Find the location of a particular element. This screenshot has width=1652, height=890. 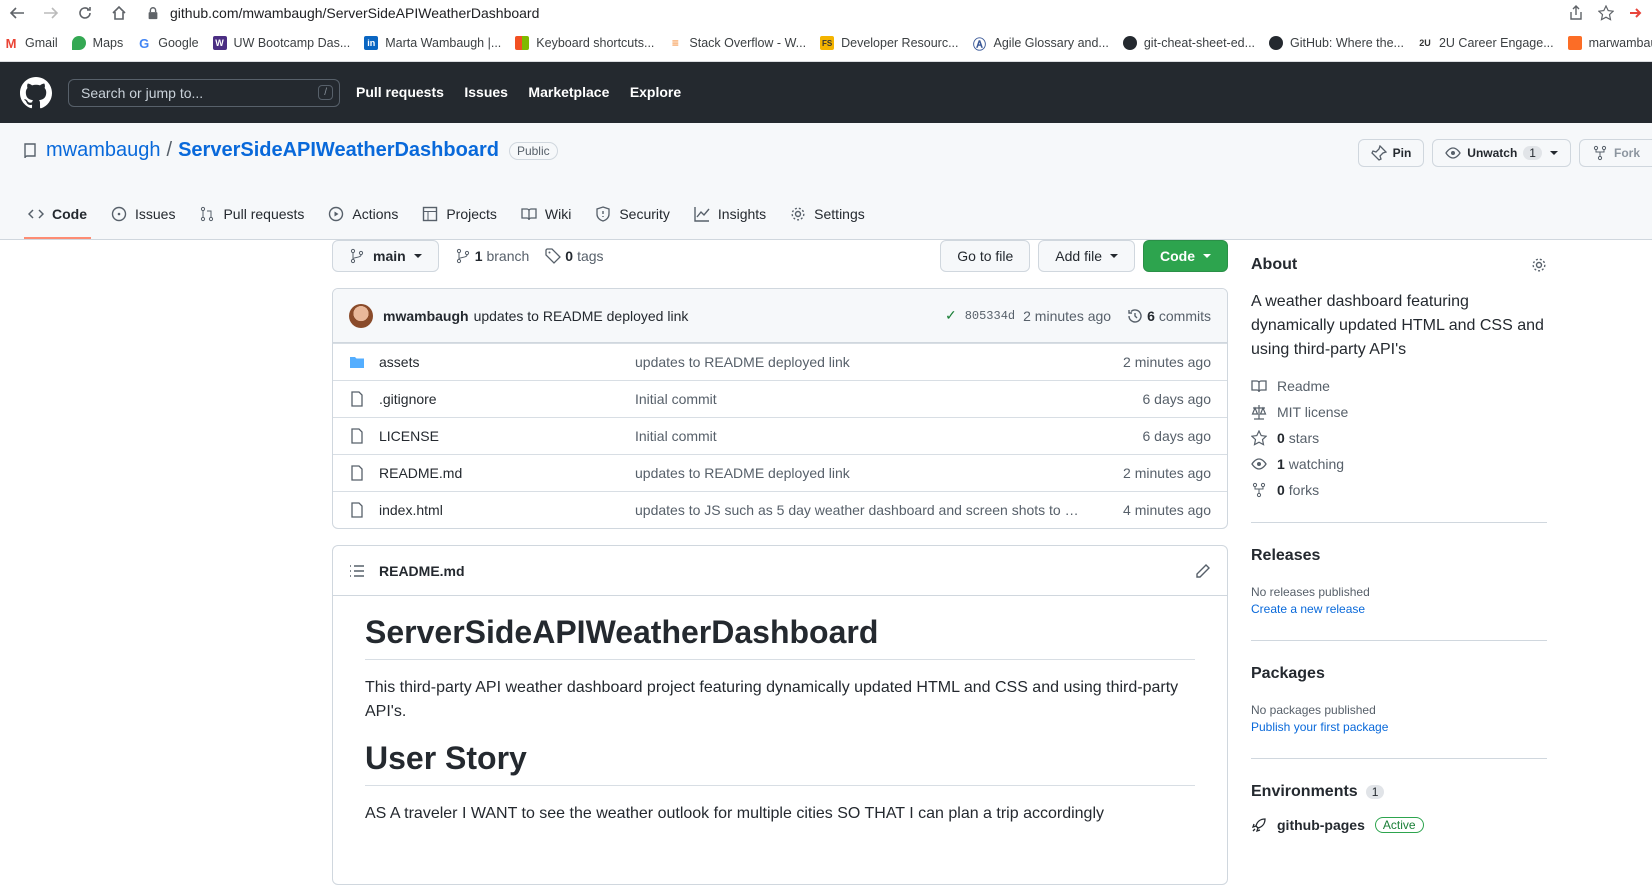

linkedin-icon: in is located at coordinates (371, 43).